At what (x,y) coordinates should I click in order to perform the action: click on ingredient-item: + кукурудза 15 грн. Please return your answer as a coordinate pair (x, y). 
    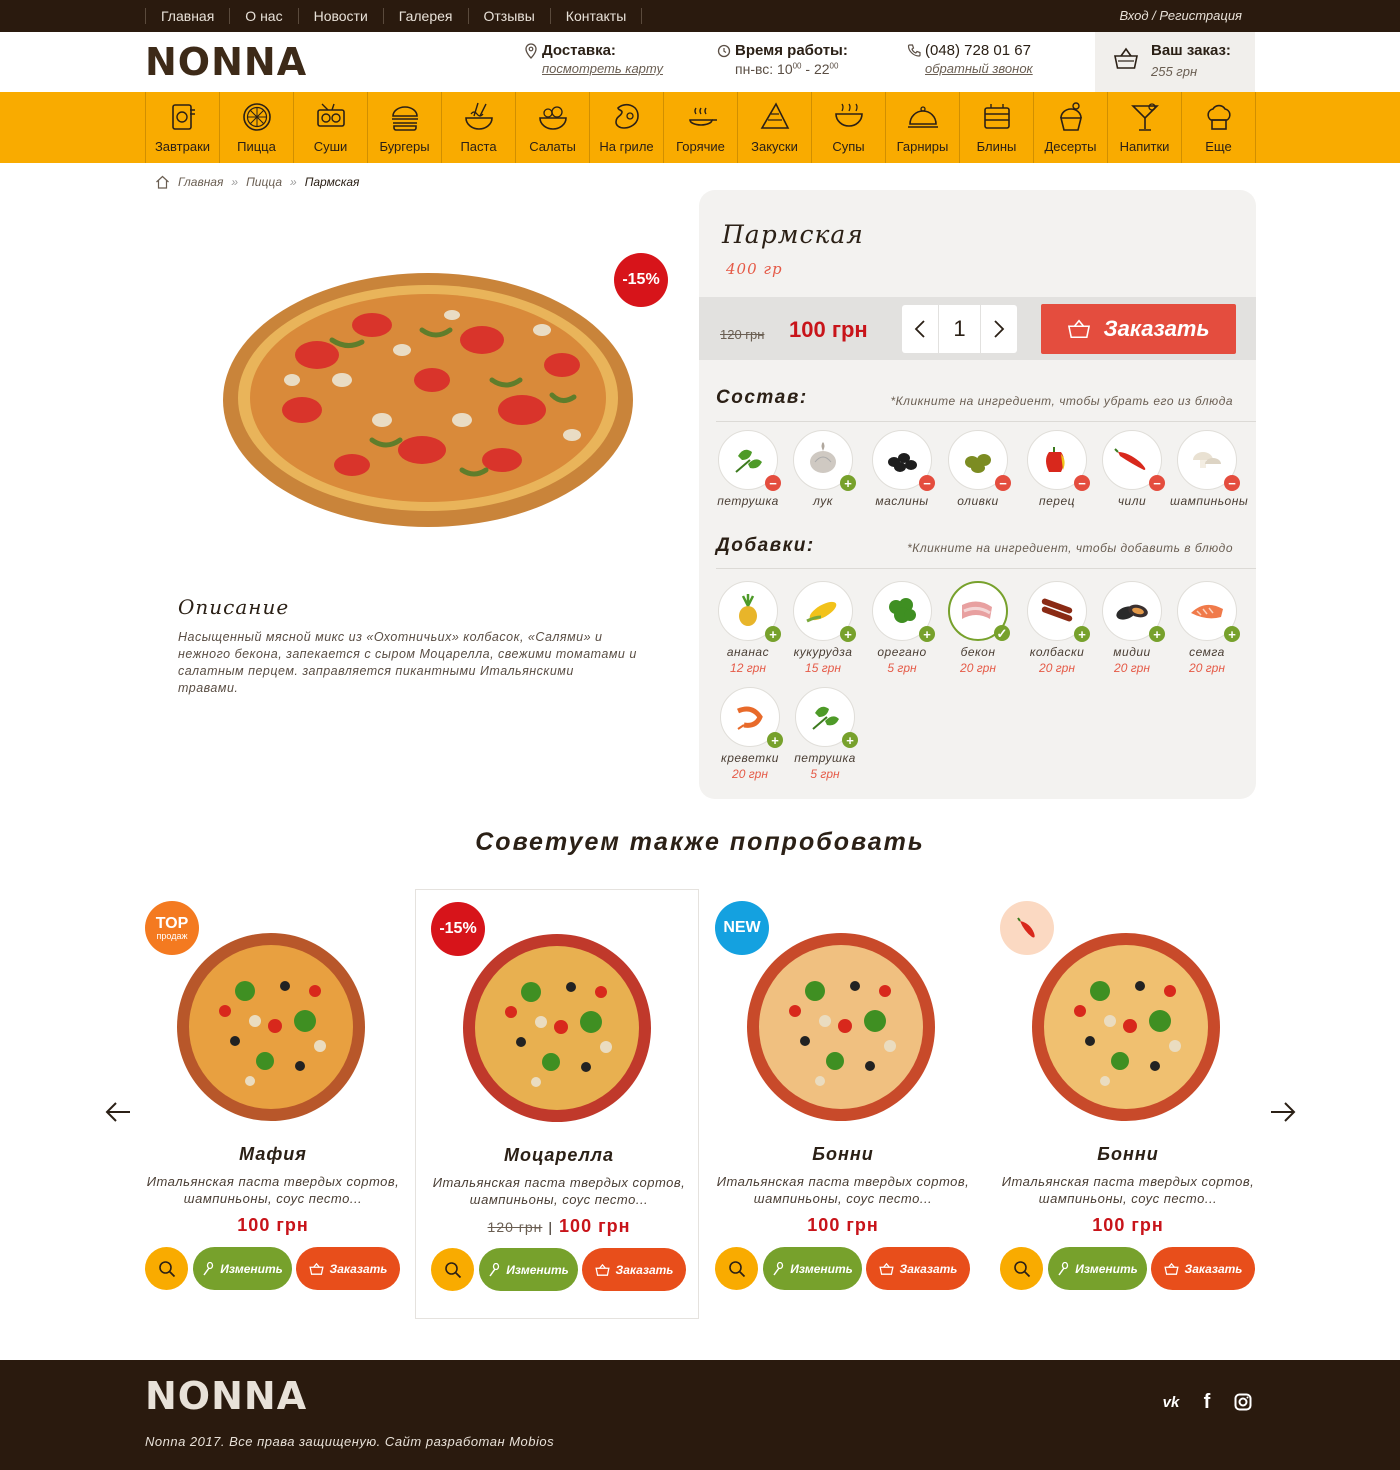
    Looking at the image, I should click on (823, 628).